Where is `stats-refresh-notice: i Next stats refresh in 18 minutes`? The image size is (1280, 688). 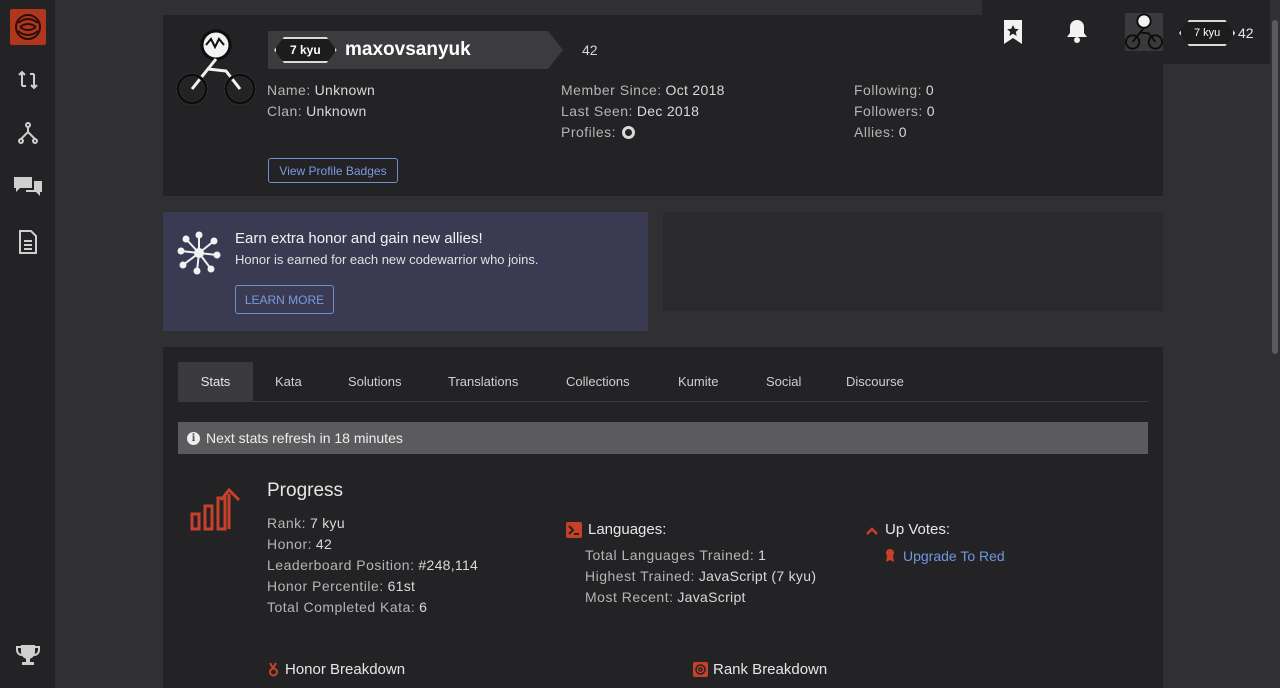 stats-refresh-notice: i Next stats refresh in 18 minutes is located at coordinates (663, 438).